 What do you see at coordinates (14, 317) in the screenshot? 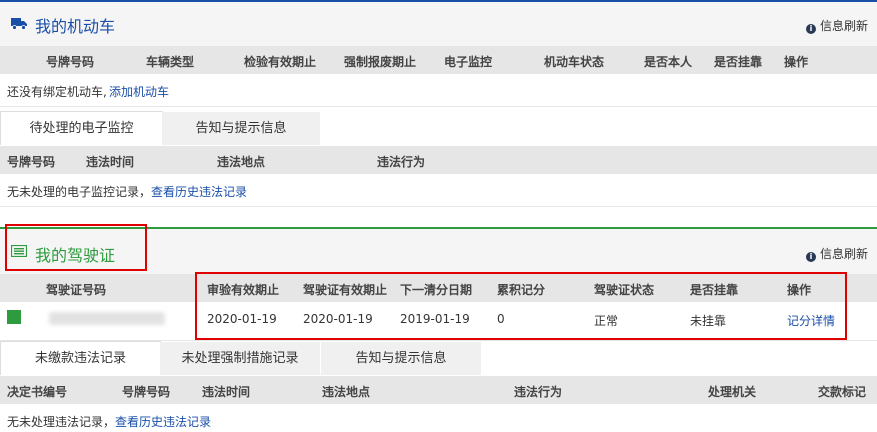
I see `status-square-icon` at bounding box center [14, 317].